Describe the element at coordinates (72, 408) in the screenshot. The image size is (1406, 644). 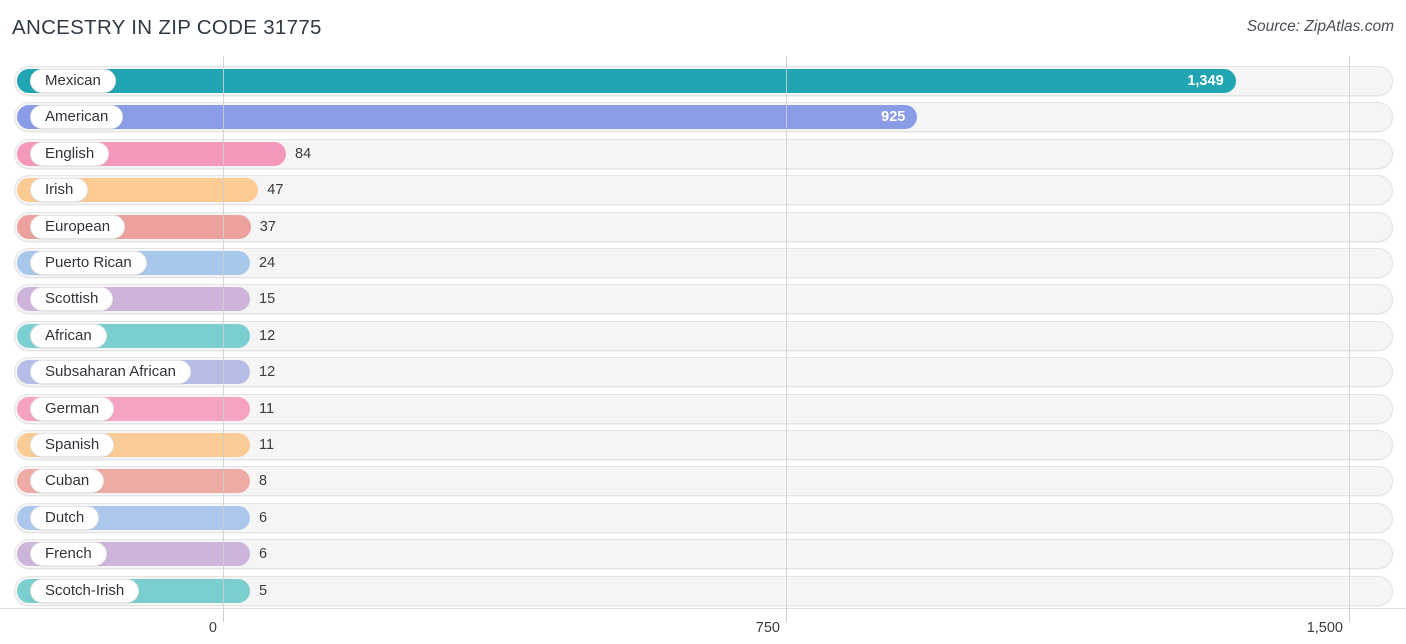
I see `bar-category-label: German` at that location.